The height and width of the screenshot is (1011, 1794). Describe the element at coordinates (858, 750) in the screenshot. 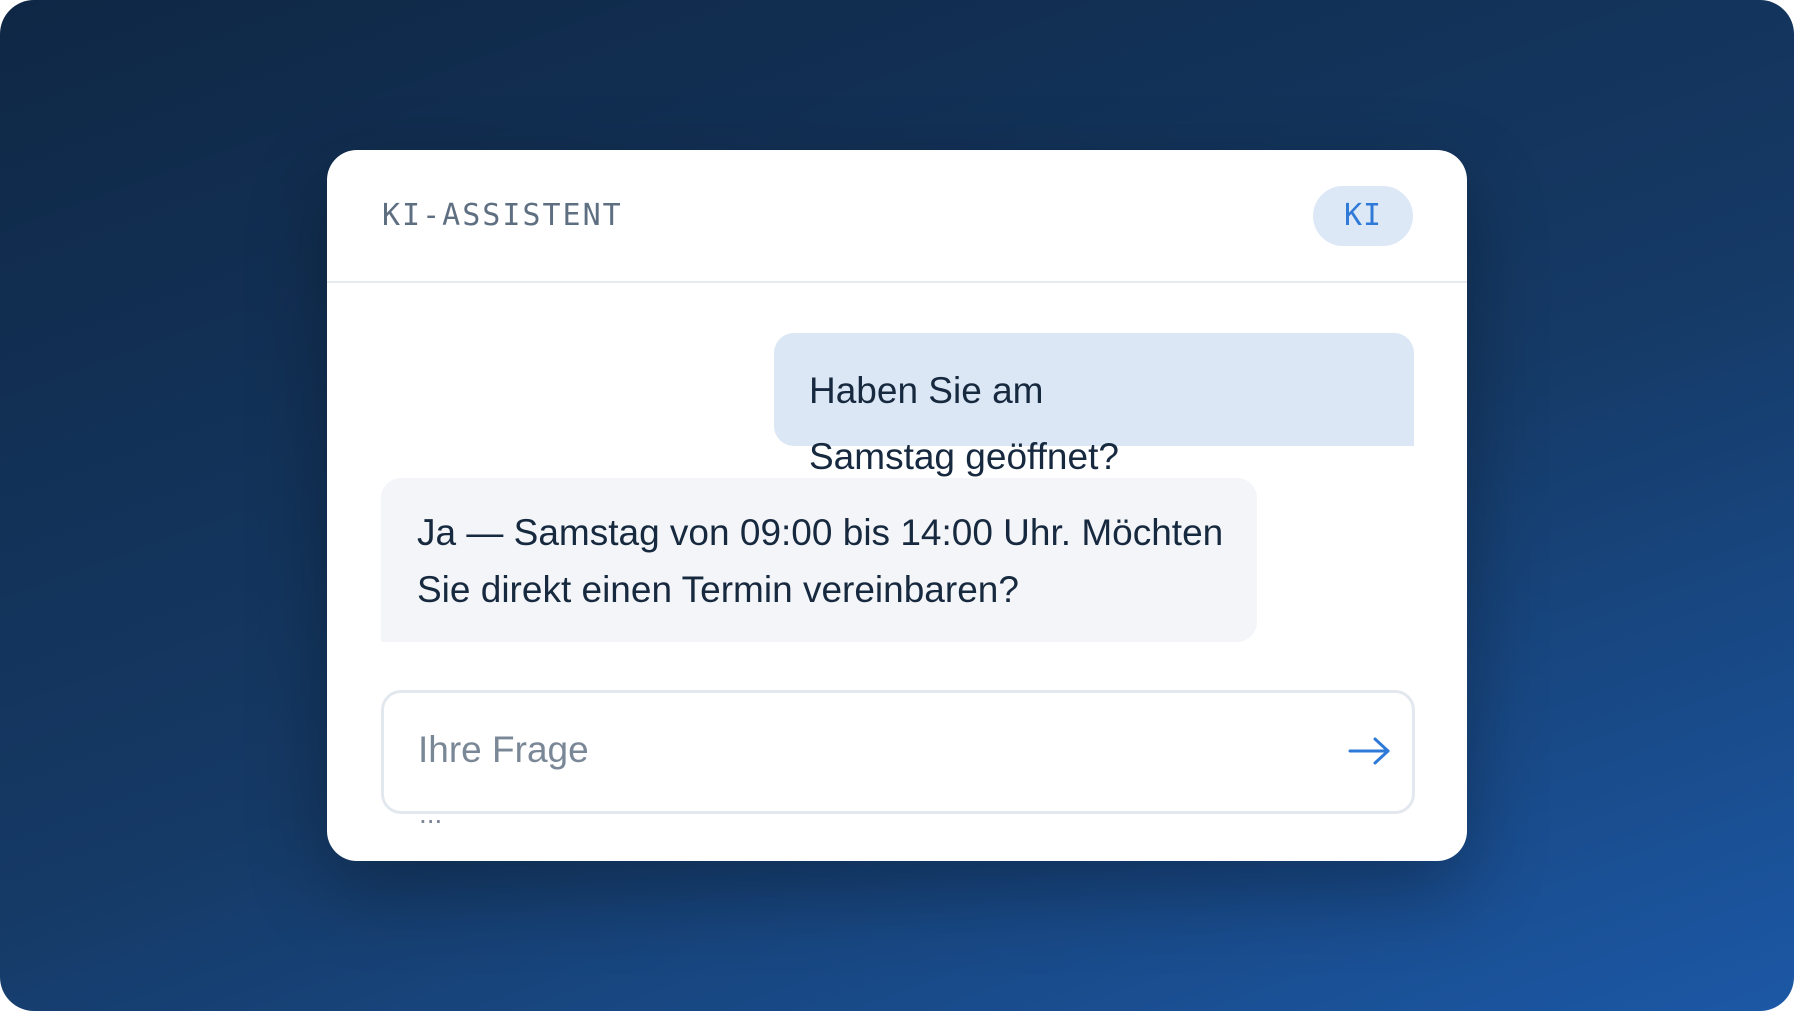

I see `question-input` at that location.